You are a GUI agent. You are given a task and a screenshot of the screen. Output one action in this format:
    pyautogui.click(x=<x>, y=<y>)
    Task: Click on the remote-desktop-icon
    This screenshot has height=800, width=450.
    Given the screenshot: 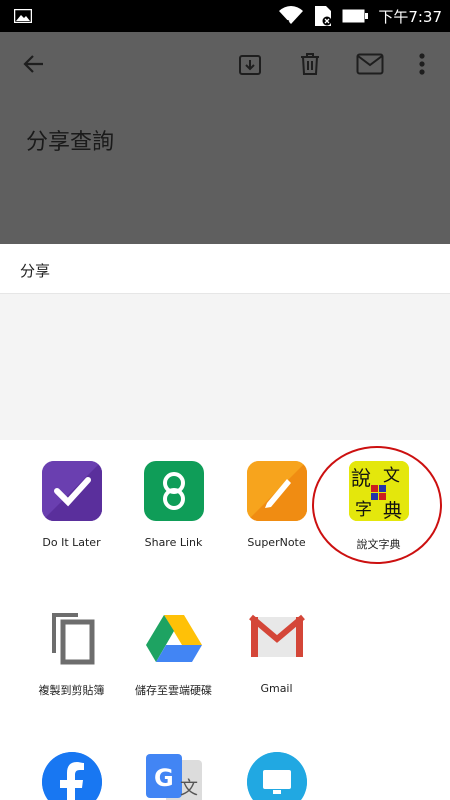 What is the action you would take?
    pyautogui.click(x=276, y=776)
    